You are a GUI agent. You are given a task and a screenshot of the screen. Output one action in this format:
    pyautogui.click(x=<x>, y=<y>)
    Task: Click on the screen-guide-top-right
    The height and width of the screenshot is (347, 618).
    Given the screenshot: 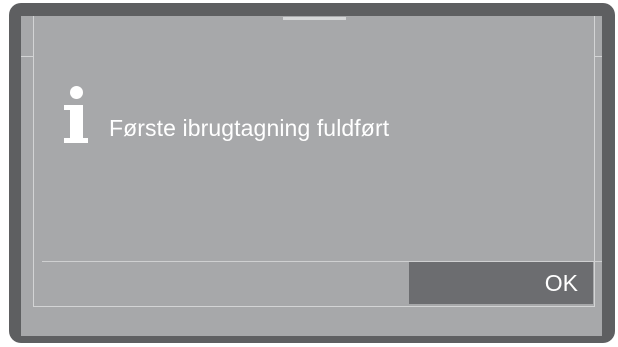 What is the action you would take?
    pyautogui.click(x=598, y=56)
    